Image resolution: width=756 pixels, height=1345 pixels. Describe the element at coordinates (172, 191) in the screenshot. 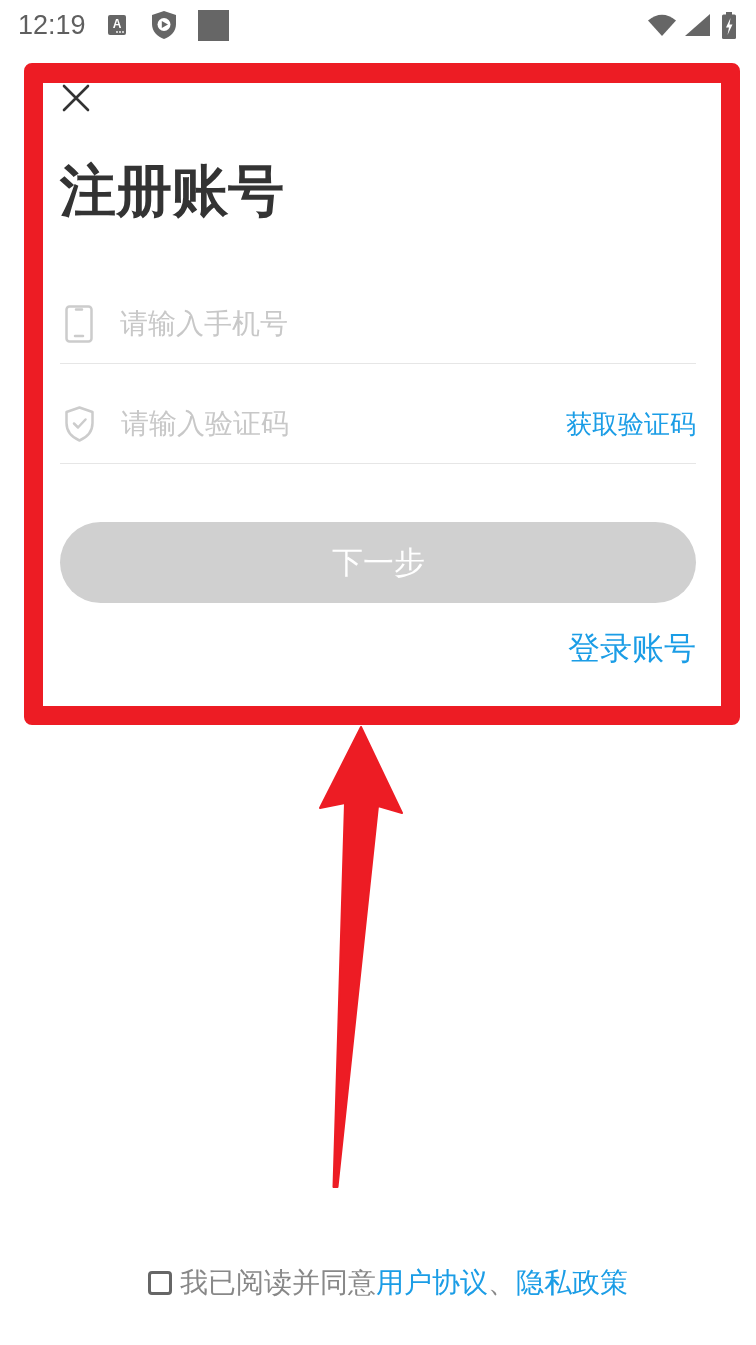

I see `page-title: 注册账号` at that location.